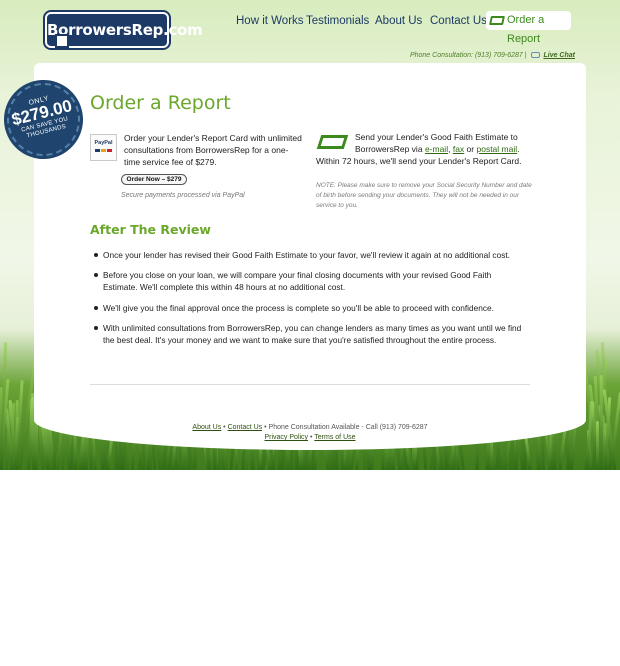 The image size is (620, 666). What do you see at coordinates (458, 149) in the screenshot?
I see `fax-link: fax` at bounding box center [458, 149].